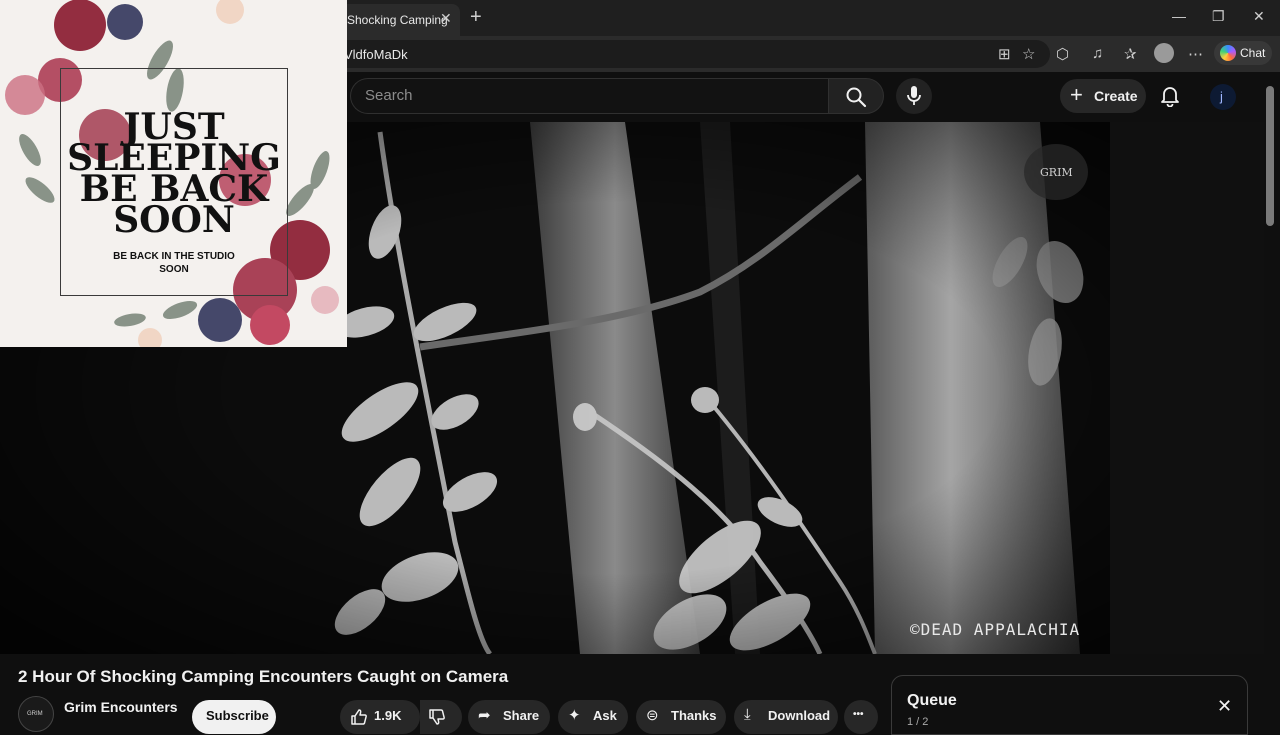 This screenshot has height=735, width=1280. Describe the element at coordinates (747, 714) in the screenshot. I see `download-icon: ⤓` at that location.